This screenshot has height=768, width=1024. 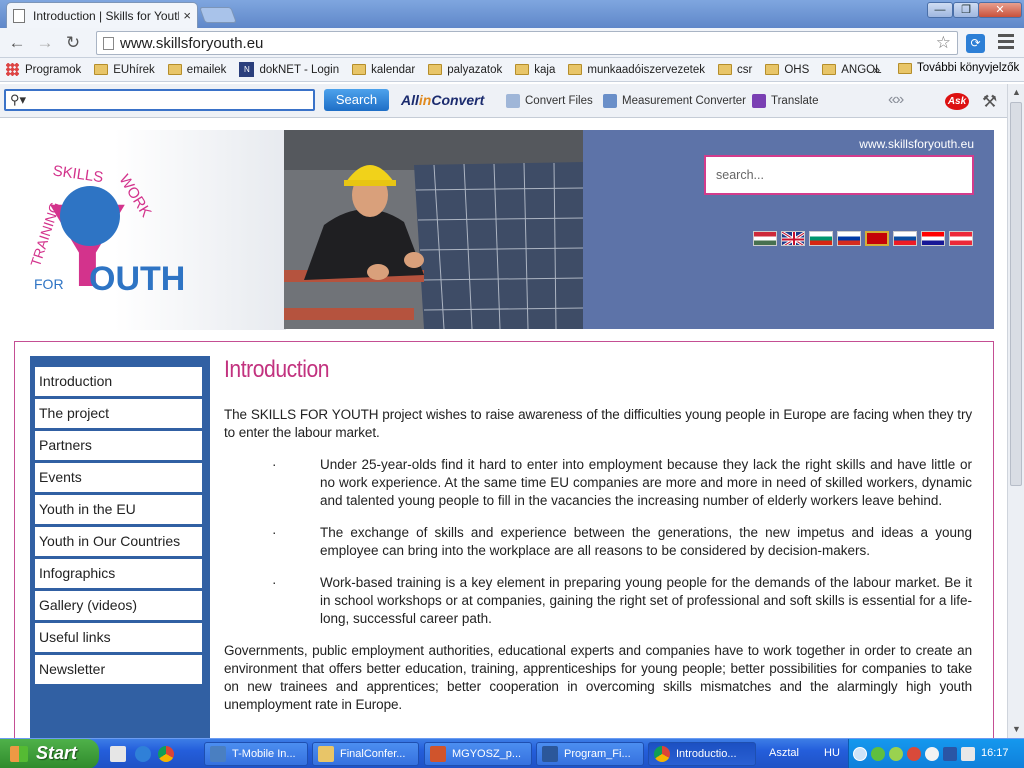 What do you see at coordinates (1000, 10) in the screenshot?
I see `close-window-button: ✕` at bounding box center [1000, 10].